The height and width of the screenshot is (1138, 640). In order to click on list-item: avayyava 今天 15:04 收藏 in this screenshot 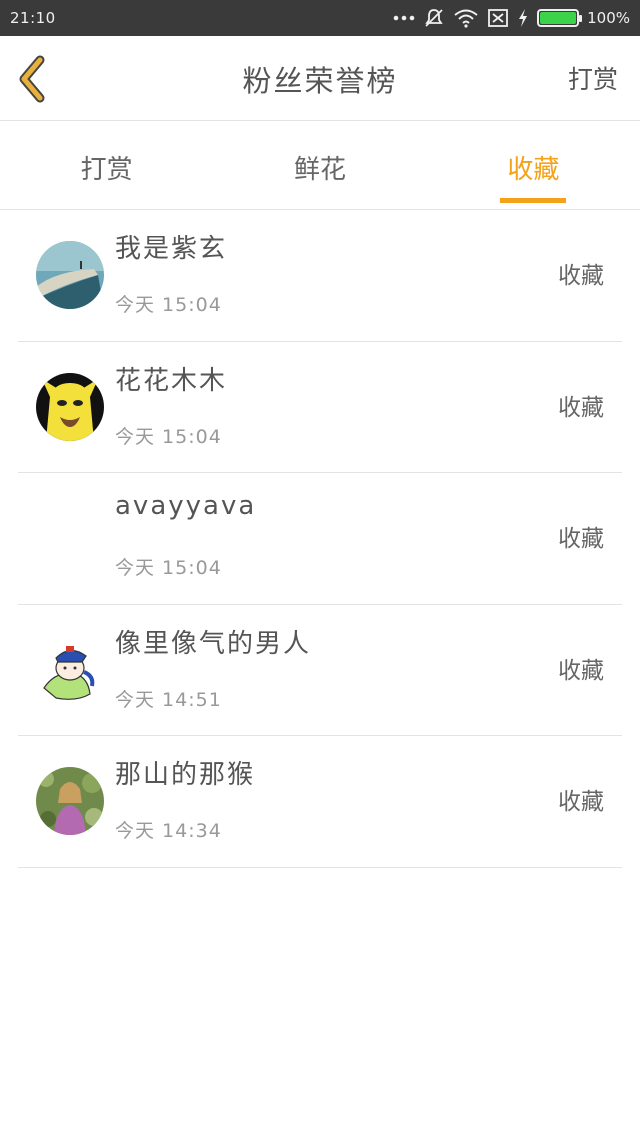, I will do `click(320, 539)`.